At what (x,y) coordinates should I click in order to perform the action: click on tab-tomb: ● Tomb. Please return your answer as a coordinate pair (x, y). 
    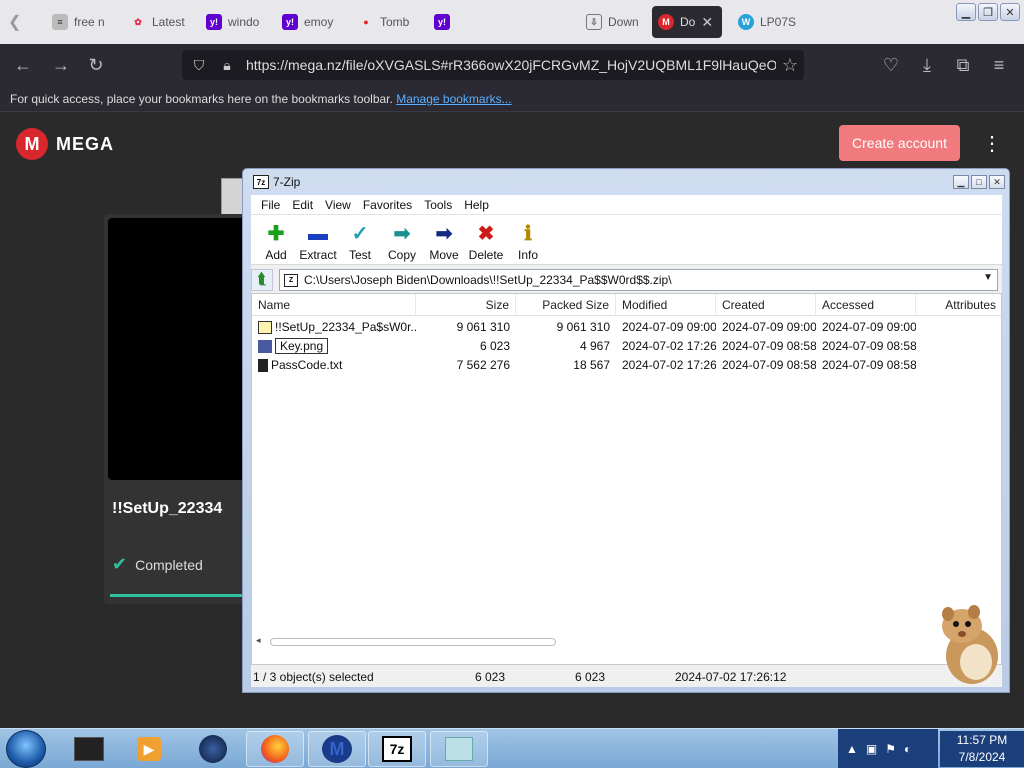
    Looking at the image, I should click on (383, 22).